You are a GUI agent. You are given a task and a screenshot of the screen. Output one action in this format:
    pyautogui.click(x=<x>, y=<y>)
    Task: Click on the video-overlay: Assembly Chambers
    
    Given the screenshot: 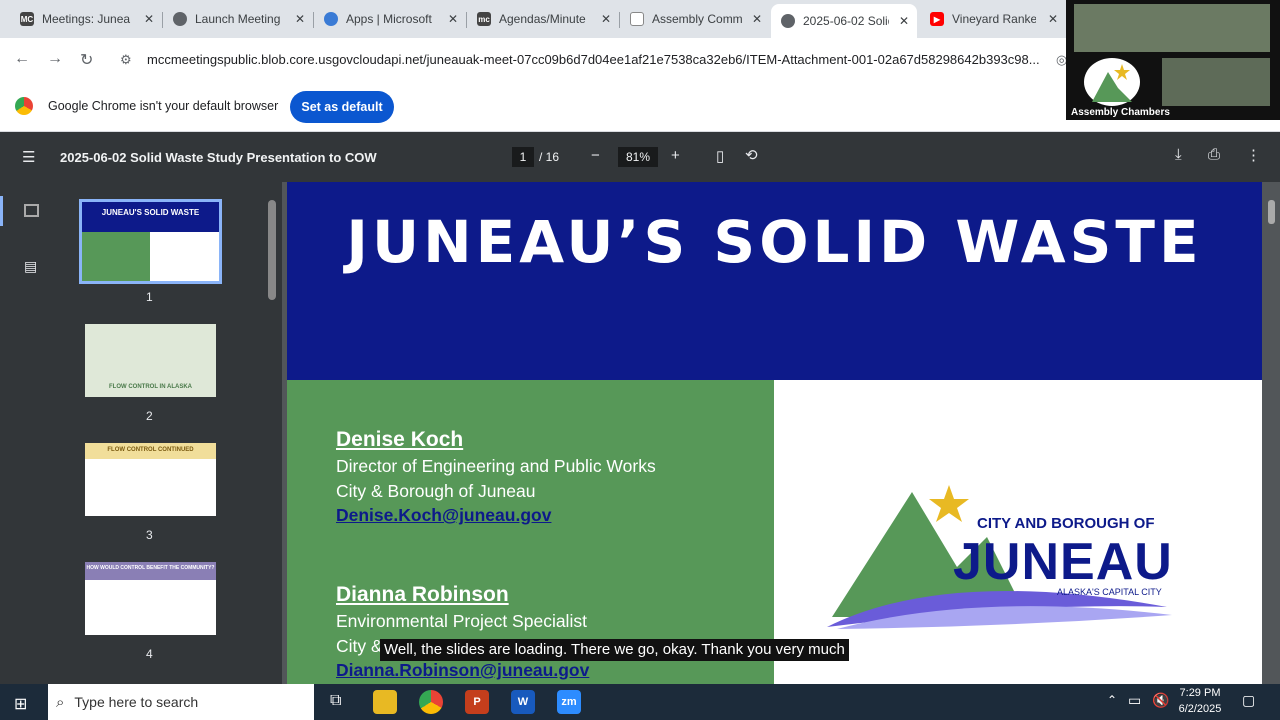 What is the action you would take?
    pyautogui.click(x=1173, y=60)
    